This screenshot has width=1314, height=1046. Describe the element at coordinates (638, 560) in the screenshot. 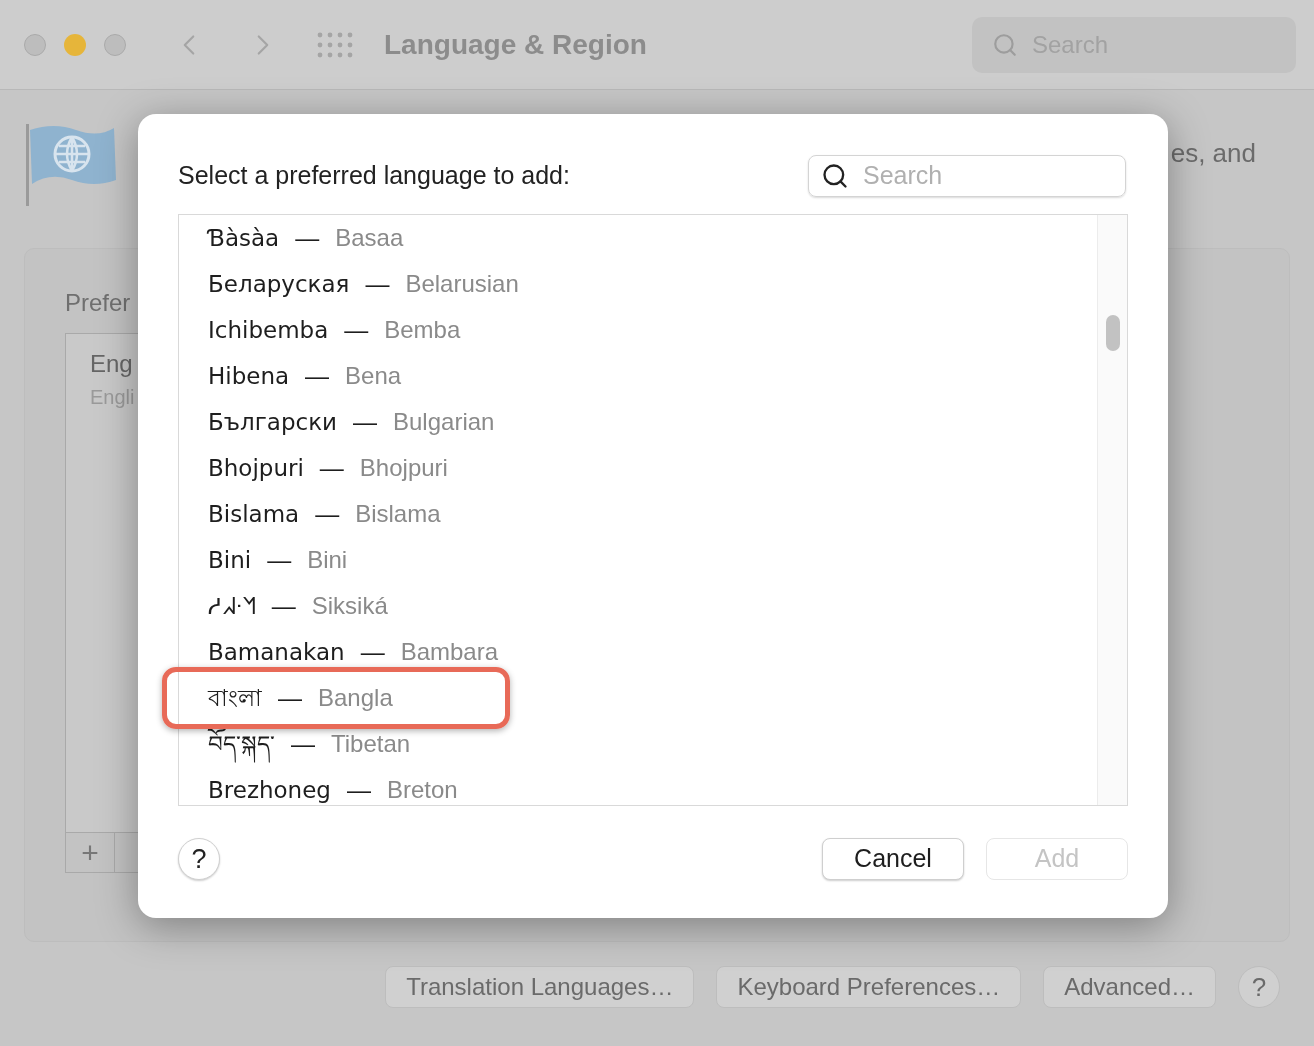

I see `language-row: Bini — Bini` at that location.